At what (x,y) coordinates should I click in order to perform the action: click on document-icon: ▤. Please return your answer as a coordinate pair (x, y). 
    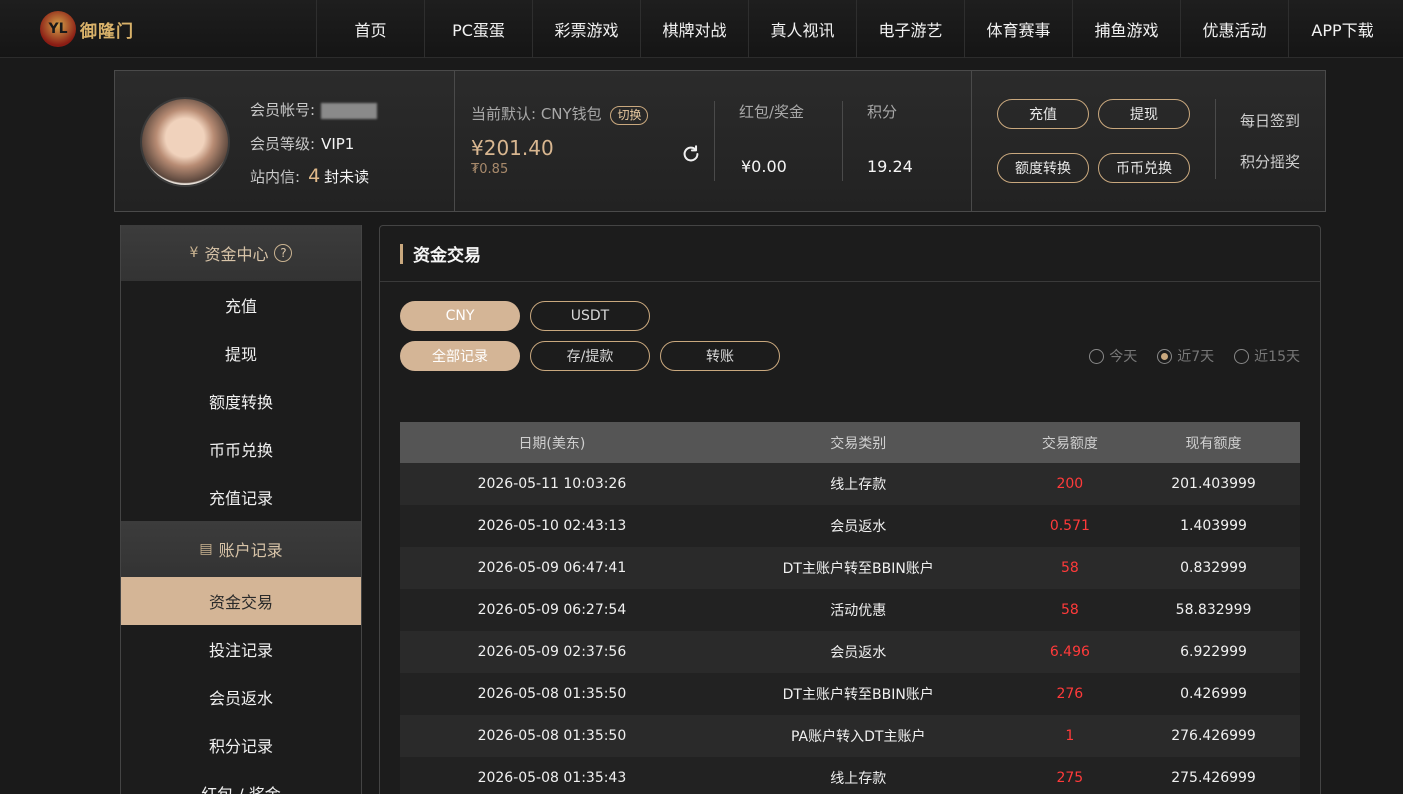
    Looking at the image, I should click on (206, 549).